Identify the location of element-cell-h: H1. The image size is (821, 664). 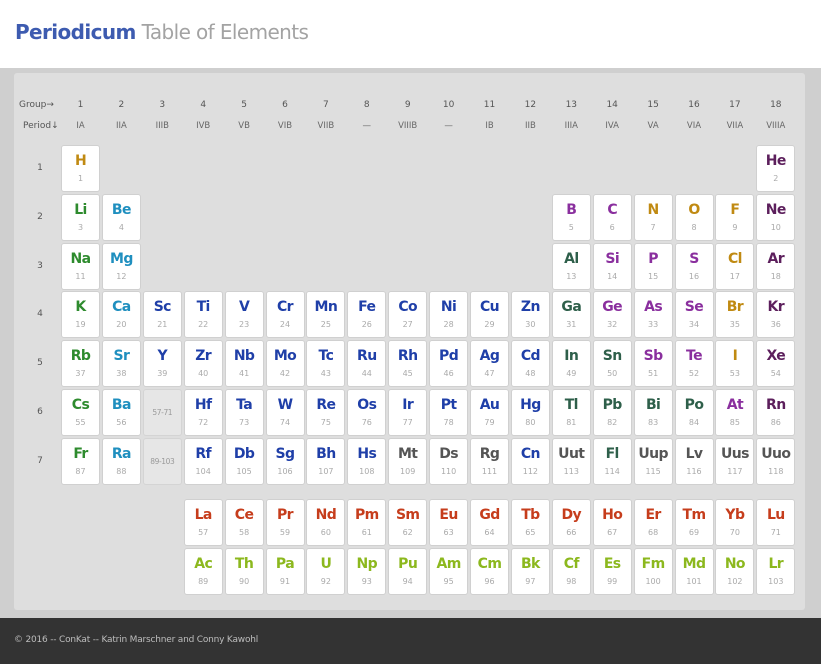
(80, 168).